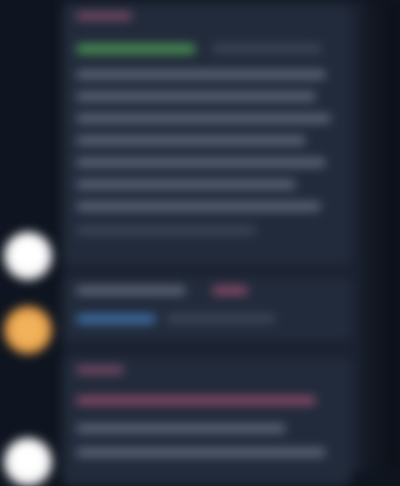 The width and height of the screenshot is (400, 486). I want to click on message-reaction, so click(230, 290).